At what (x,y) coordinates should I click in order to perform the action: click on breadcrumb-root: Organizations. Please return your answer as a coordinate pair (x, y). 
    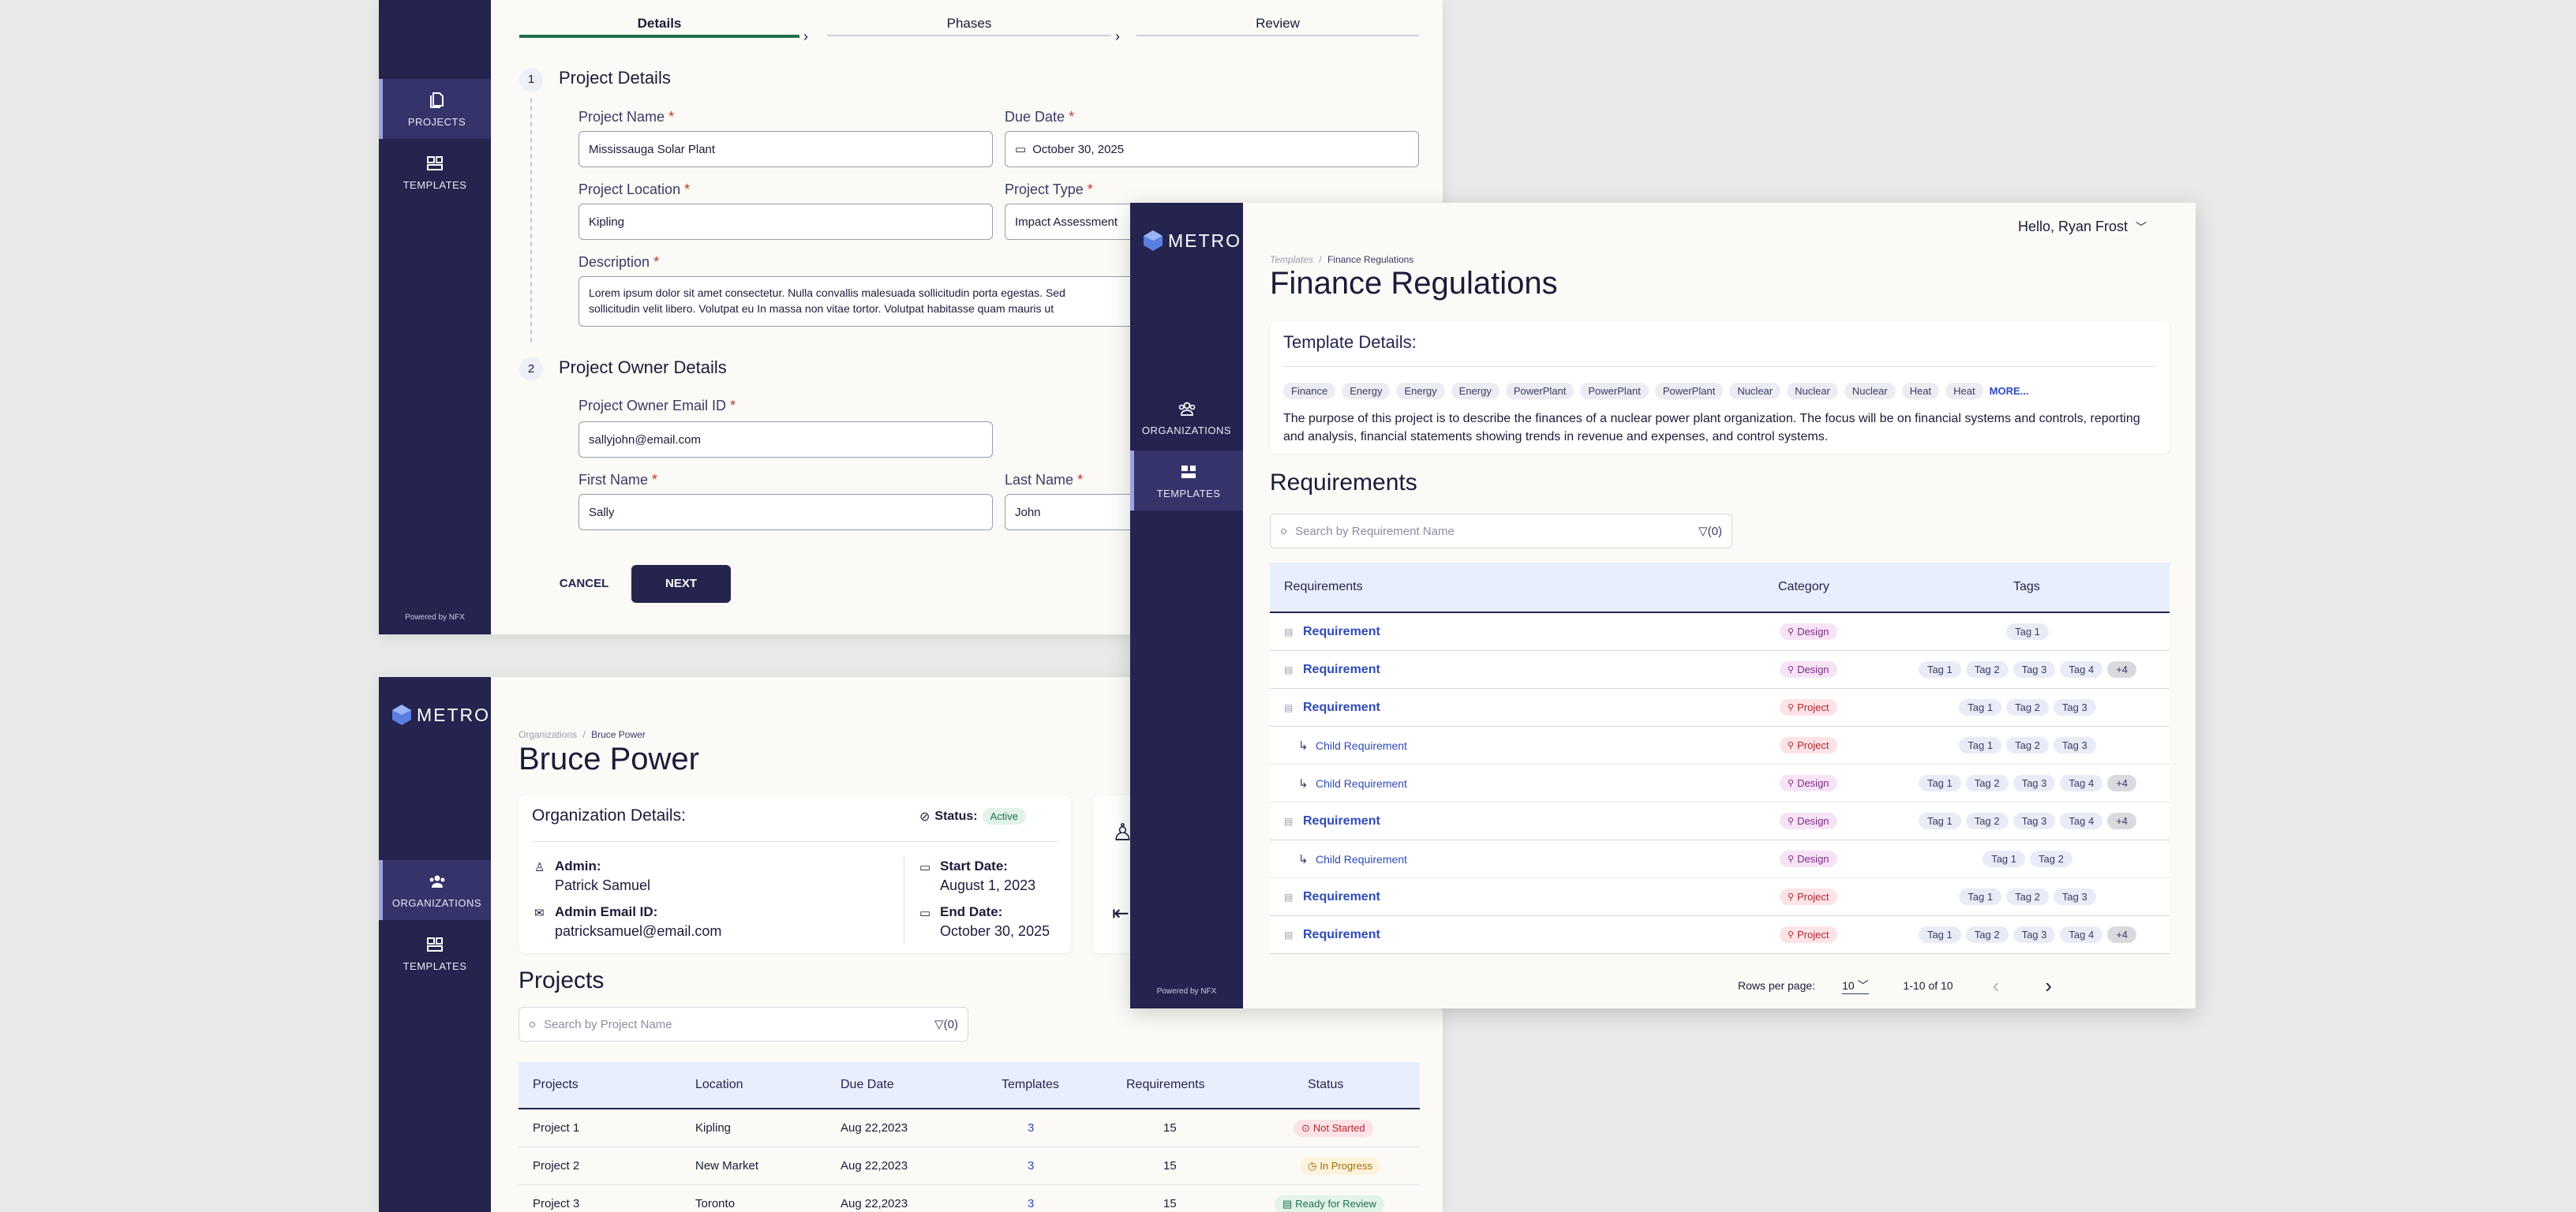
    Looking at the image, I should click on (548, 734).